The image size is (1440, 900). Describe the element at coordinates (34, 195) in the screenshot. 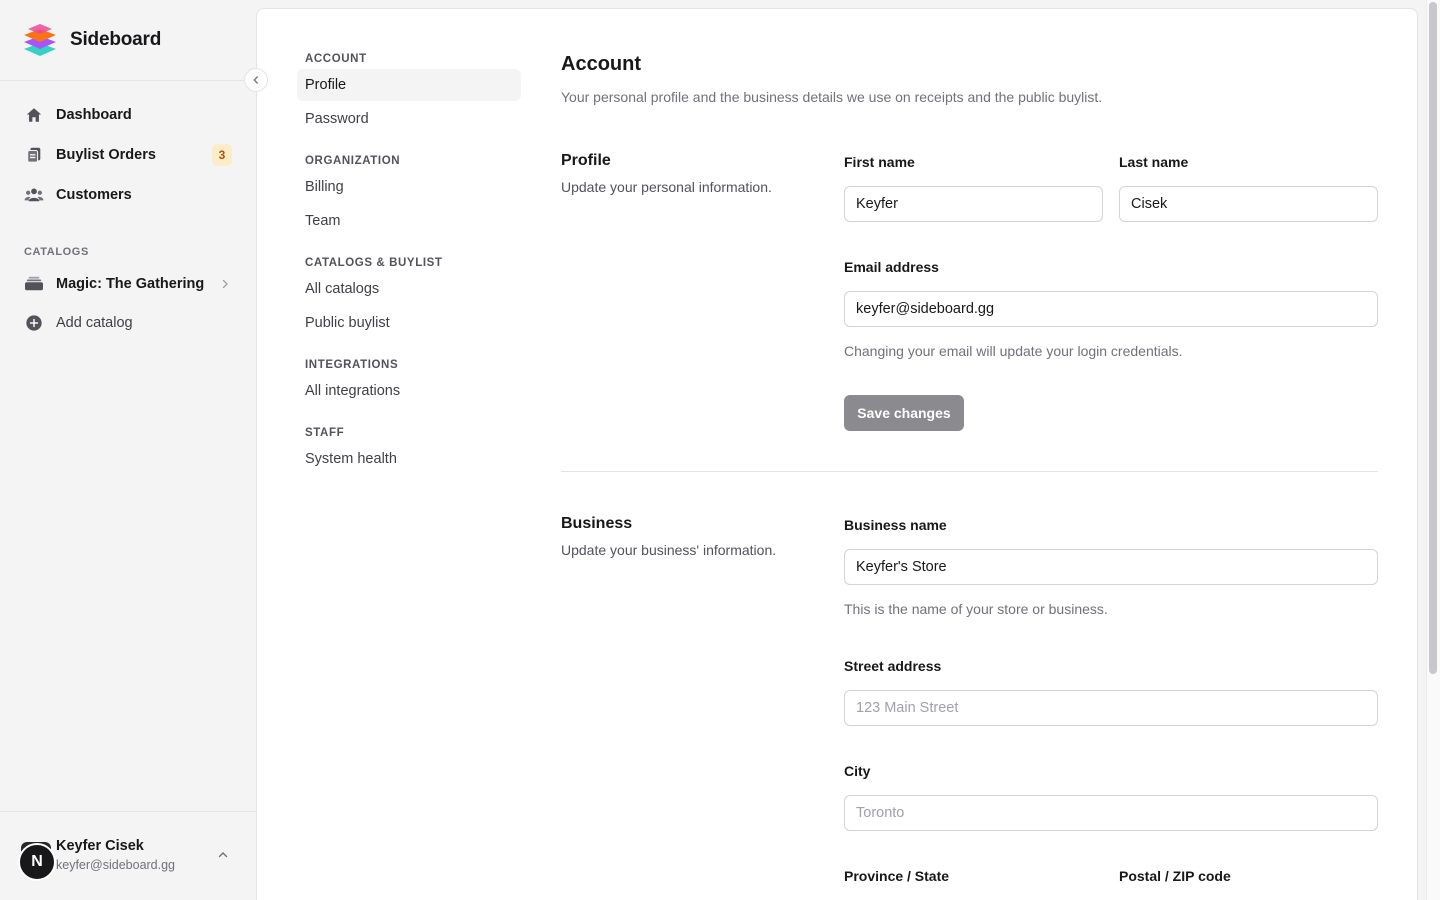

I see `users-icon` at that location.